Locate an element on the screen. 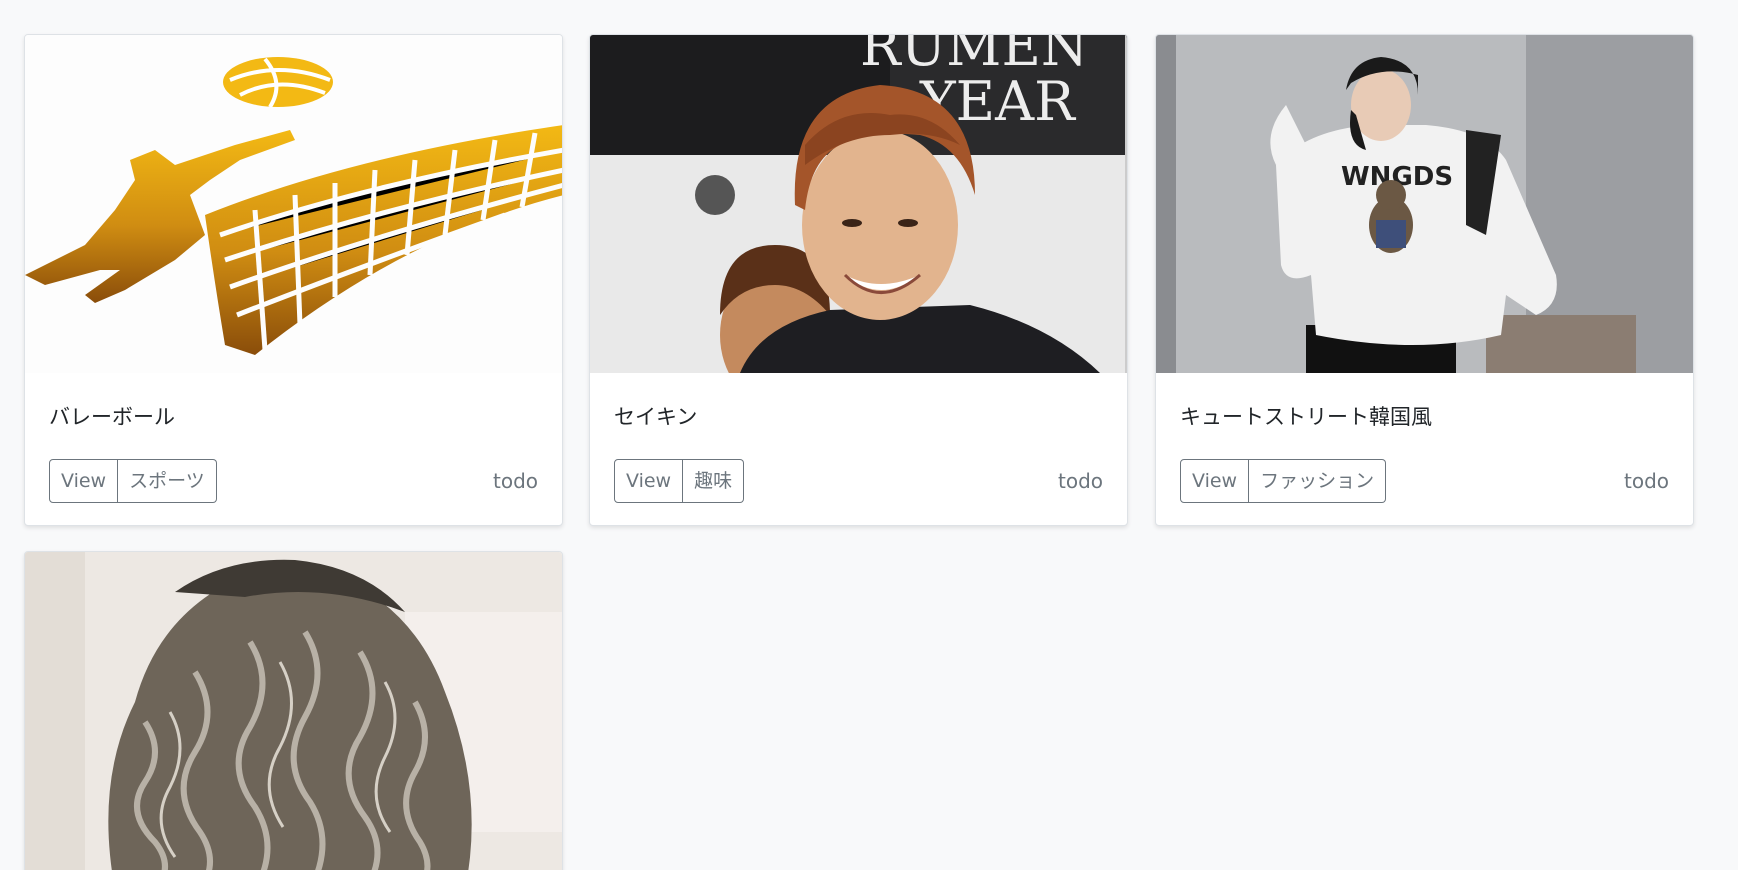 Image resolution: width=1738 pixels, height=870 pixels. card-image-volleyball is located at coordinates (293, 204).